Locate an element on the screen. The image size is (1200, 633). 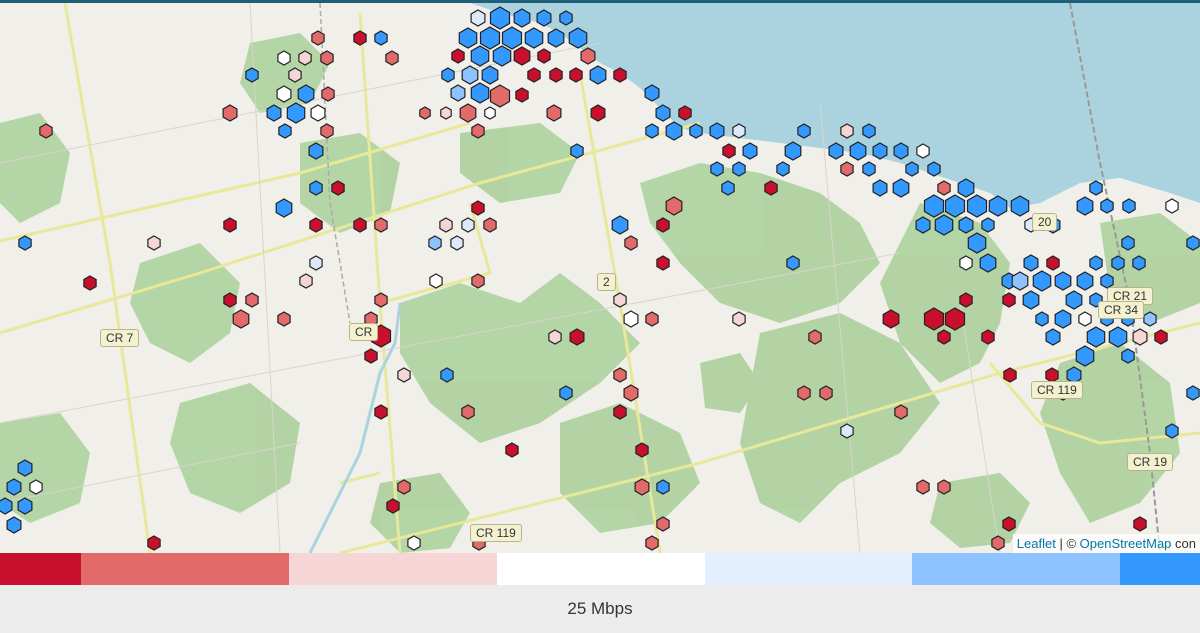
leaflet-link: Leaflet is located at coordinates (1036, 543).